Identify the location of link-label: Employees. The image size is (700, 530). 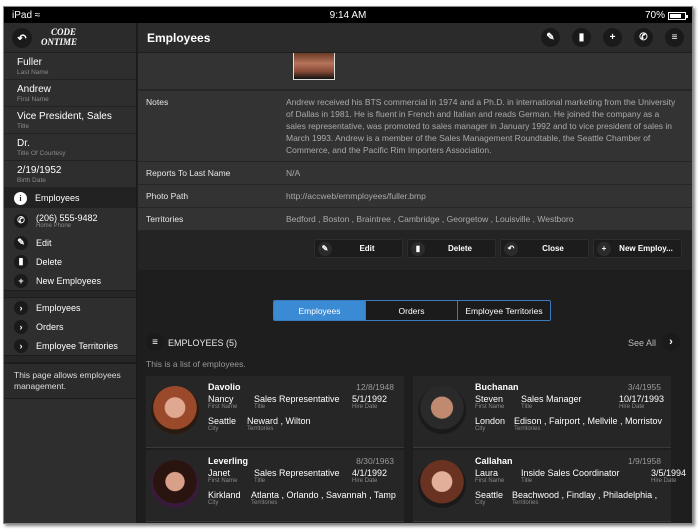
(58, 307).